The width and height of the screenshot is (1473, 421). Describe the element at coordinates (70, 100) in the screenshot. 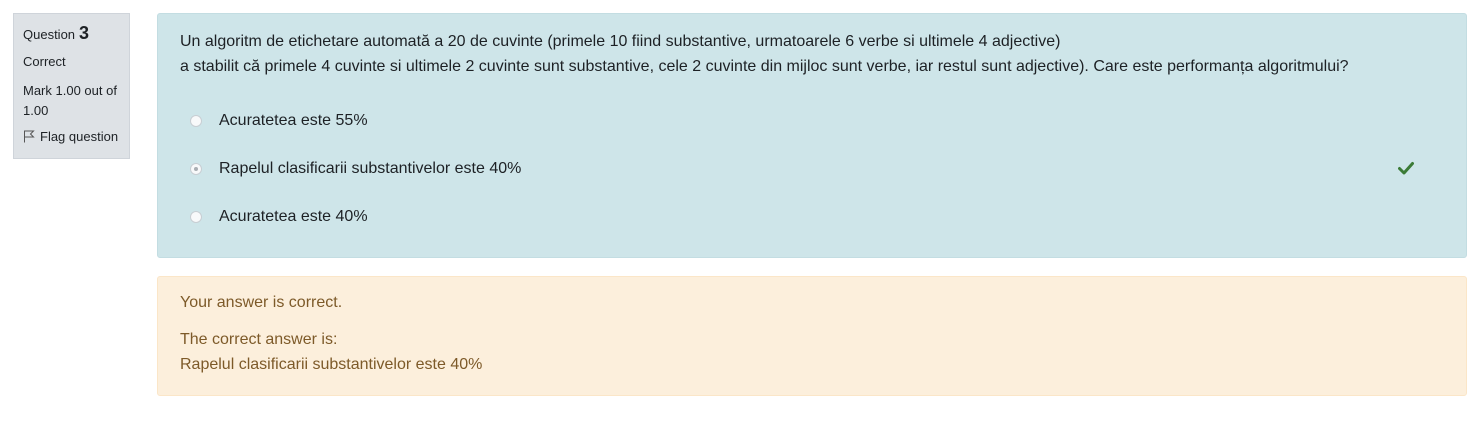

I see `question-grade: Mark 1.00 out of 1.00` at that location.